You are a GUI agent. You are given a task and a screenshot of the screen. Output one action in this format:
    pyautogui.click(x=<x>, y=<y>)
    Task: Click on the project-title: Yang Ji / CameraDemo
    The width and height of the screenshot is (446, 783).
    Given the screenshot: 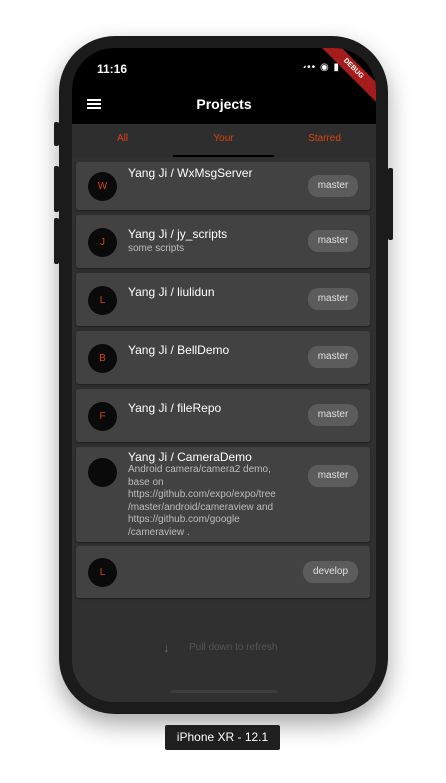 What is the action you would take?
    pyautogui.click(x=190, y=457)
    